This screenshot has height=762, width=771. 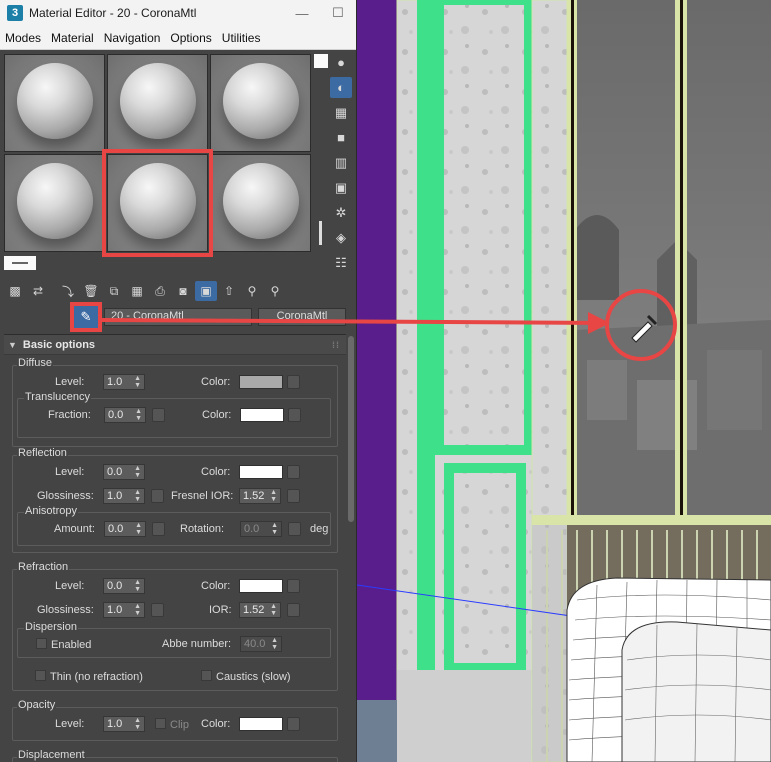 I want to click on menu-material: Material, so click(x=72, y=38).